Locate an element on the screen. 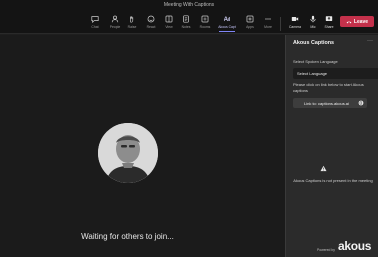  window-title: Meeting With Captions is located at coordinates (189, 5).